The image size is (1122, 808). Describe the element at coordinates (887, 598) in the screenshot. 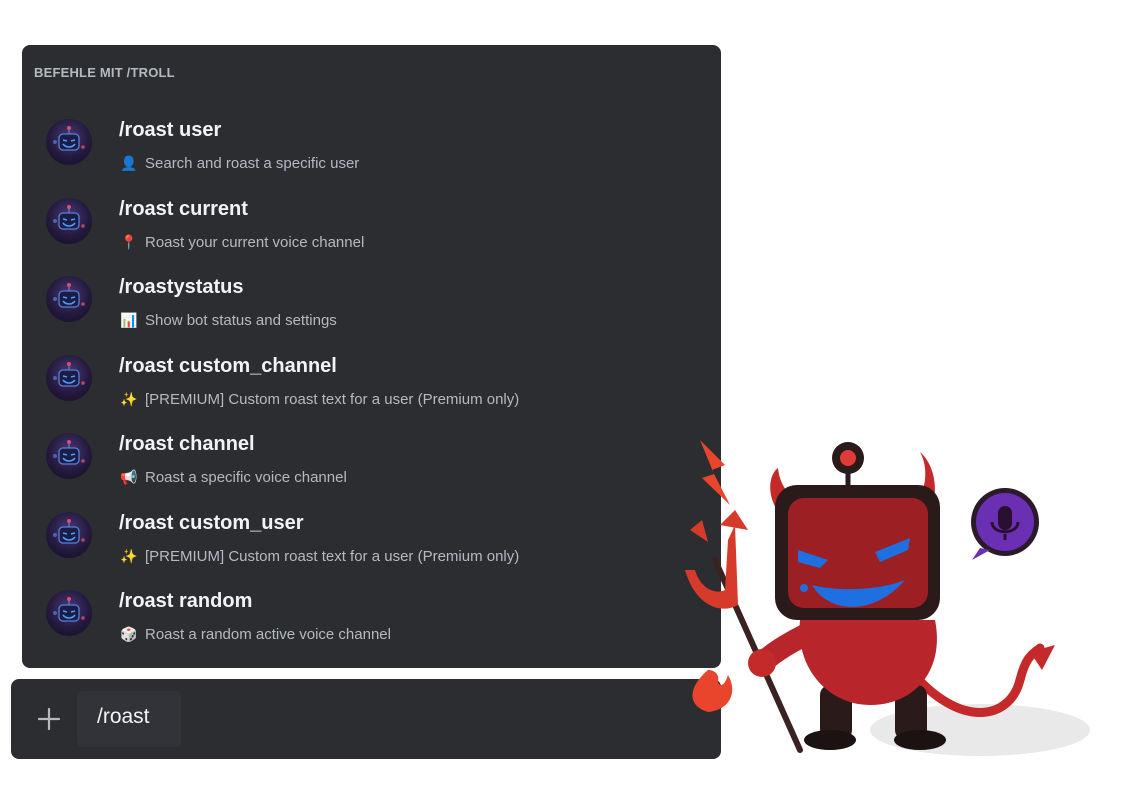

I see `devil-robot-mascot` at that location.